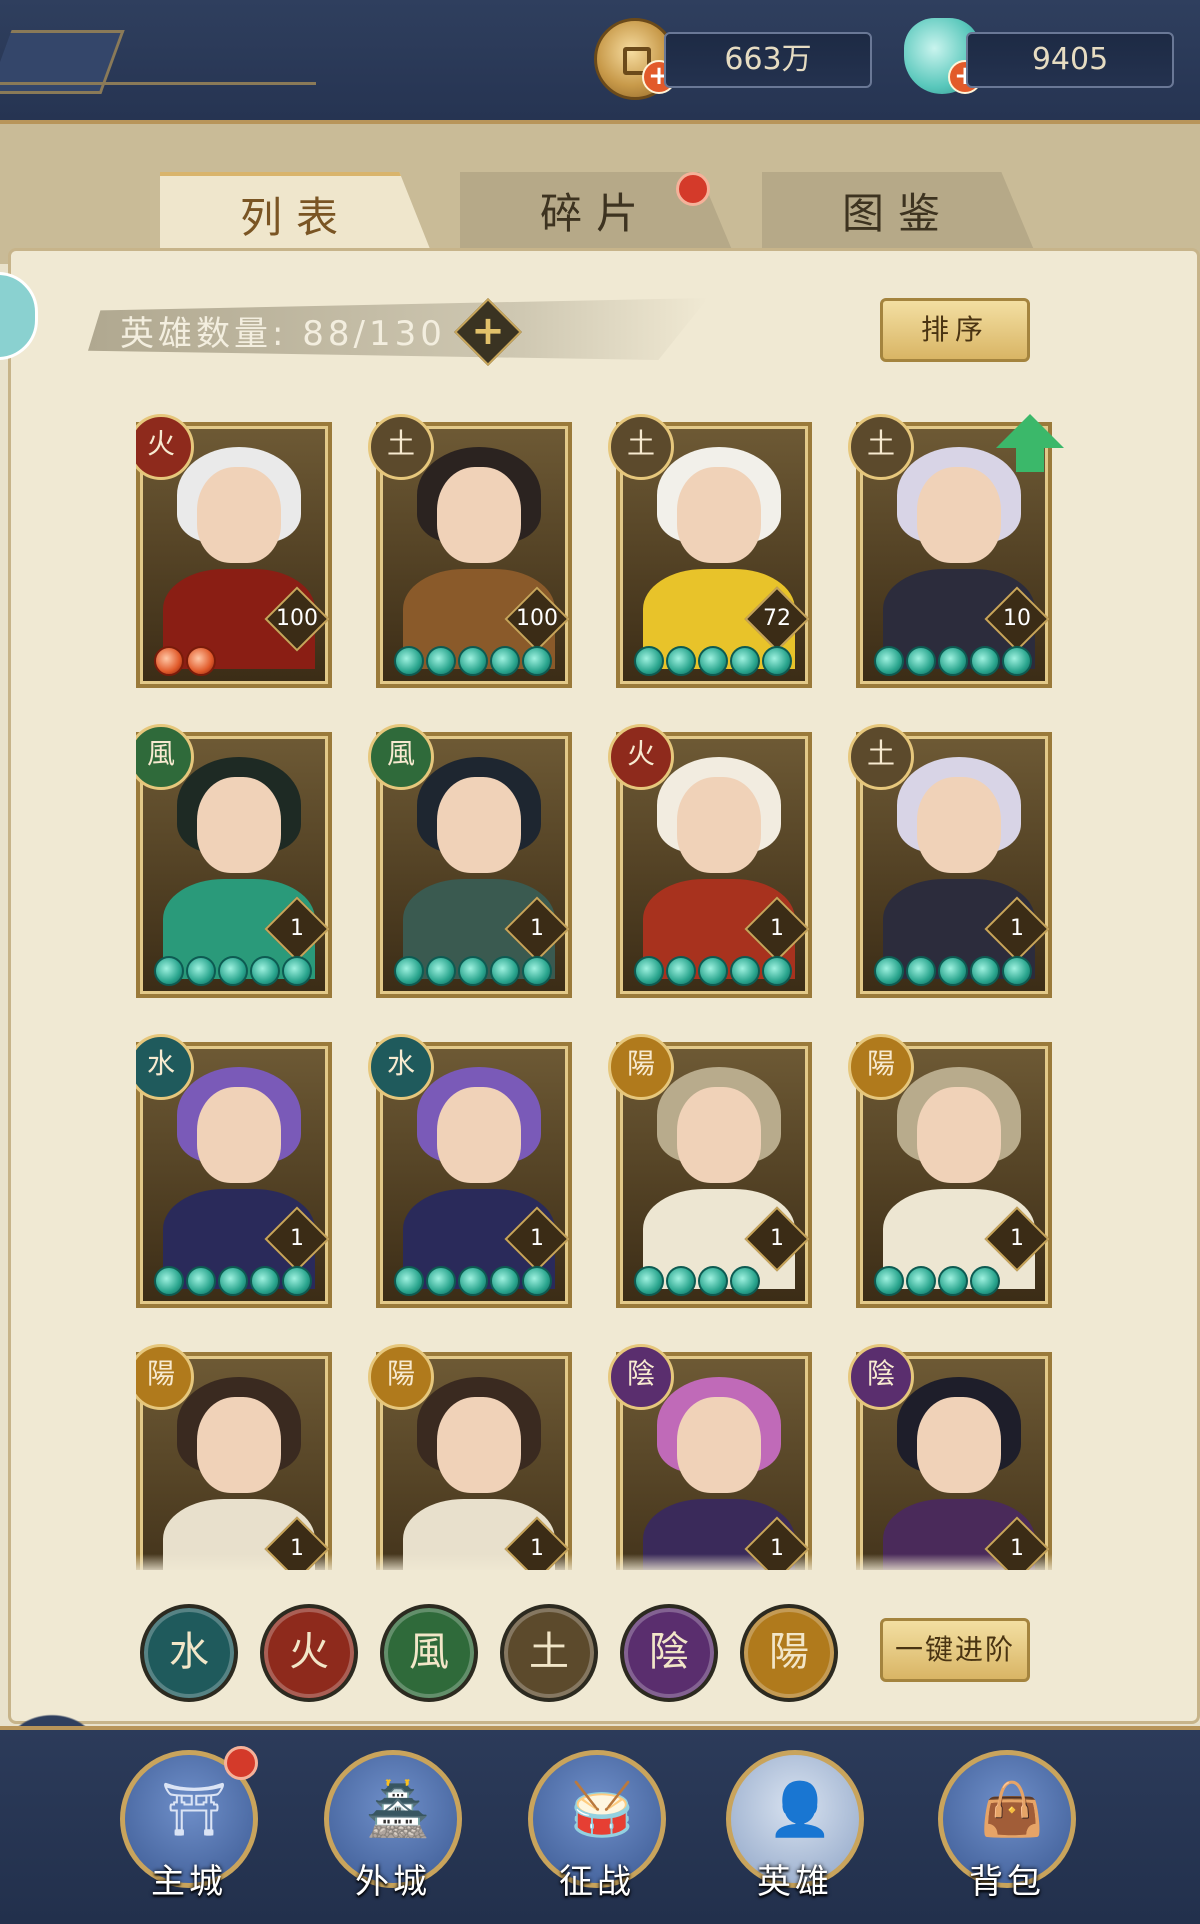 The image size is (1200, 1924). What do you see at coordinates (190, 1828) in the screenshot?
I see `nav-item: ⛩ 主城` at bounding box center [190, 1828].